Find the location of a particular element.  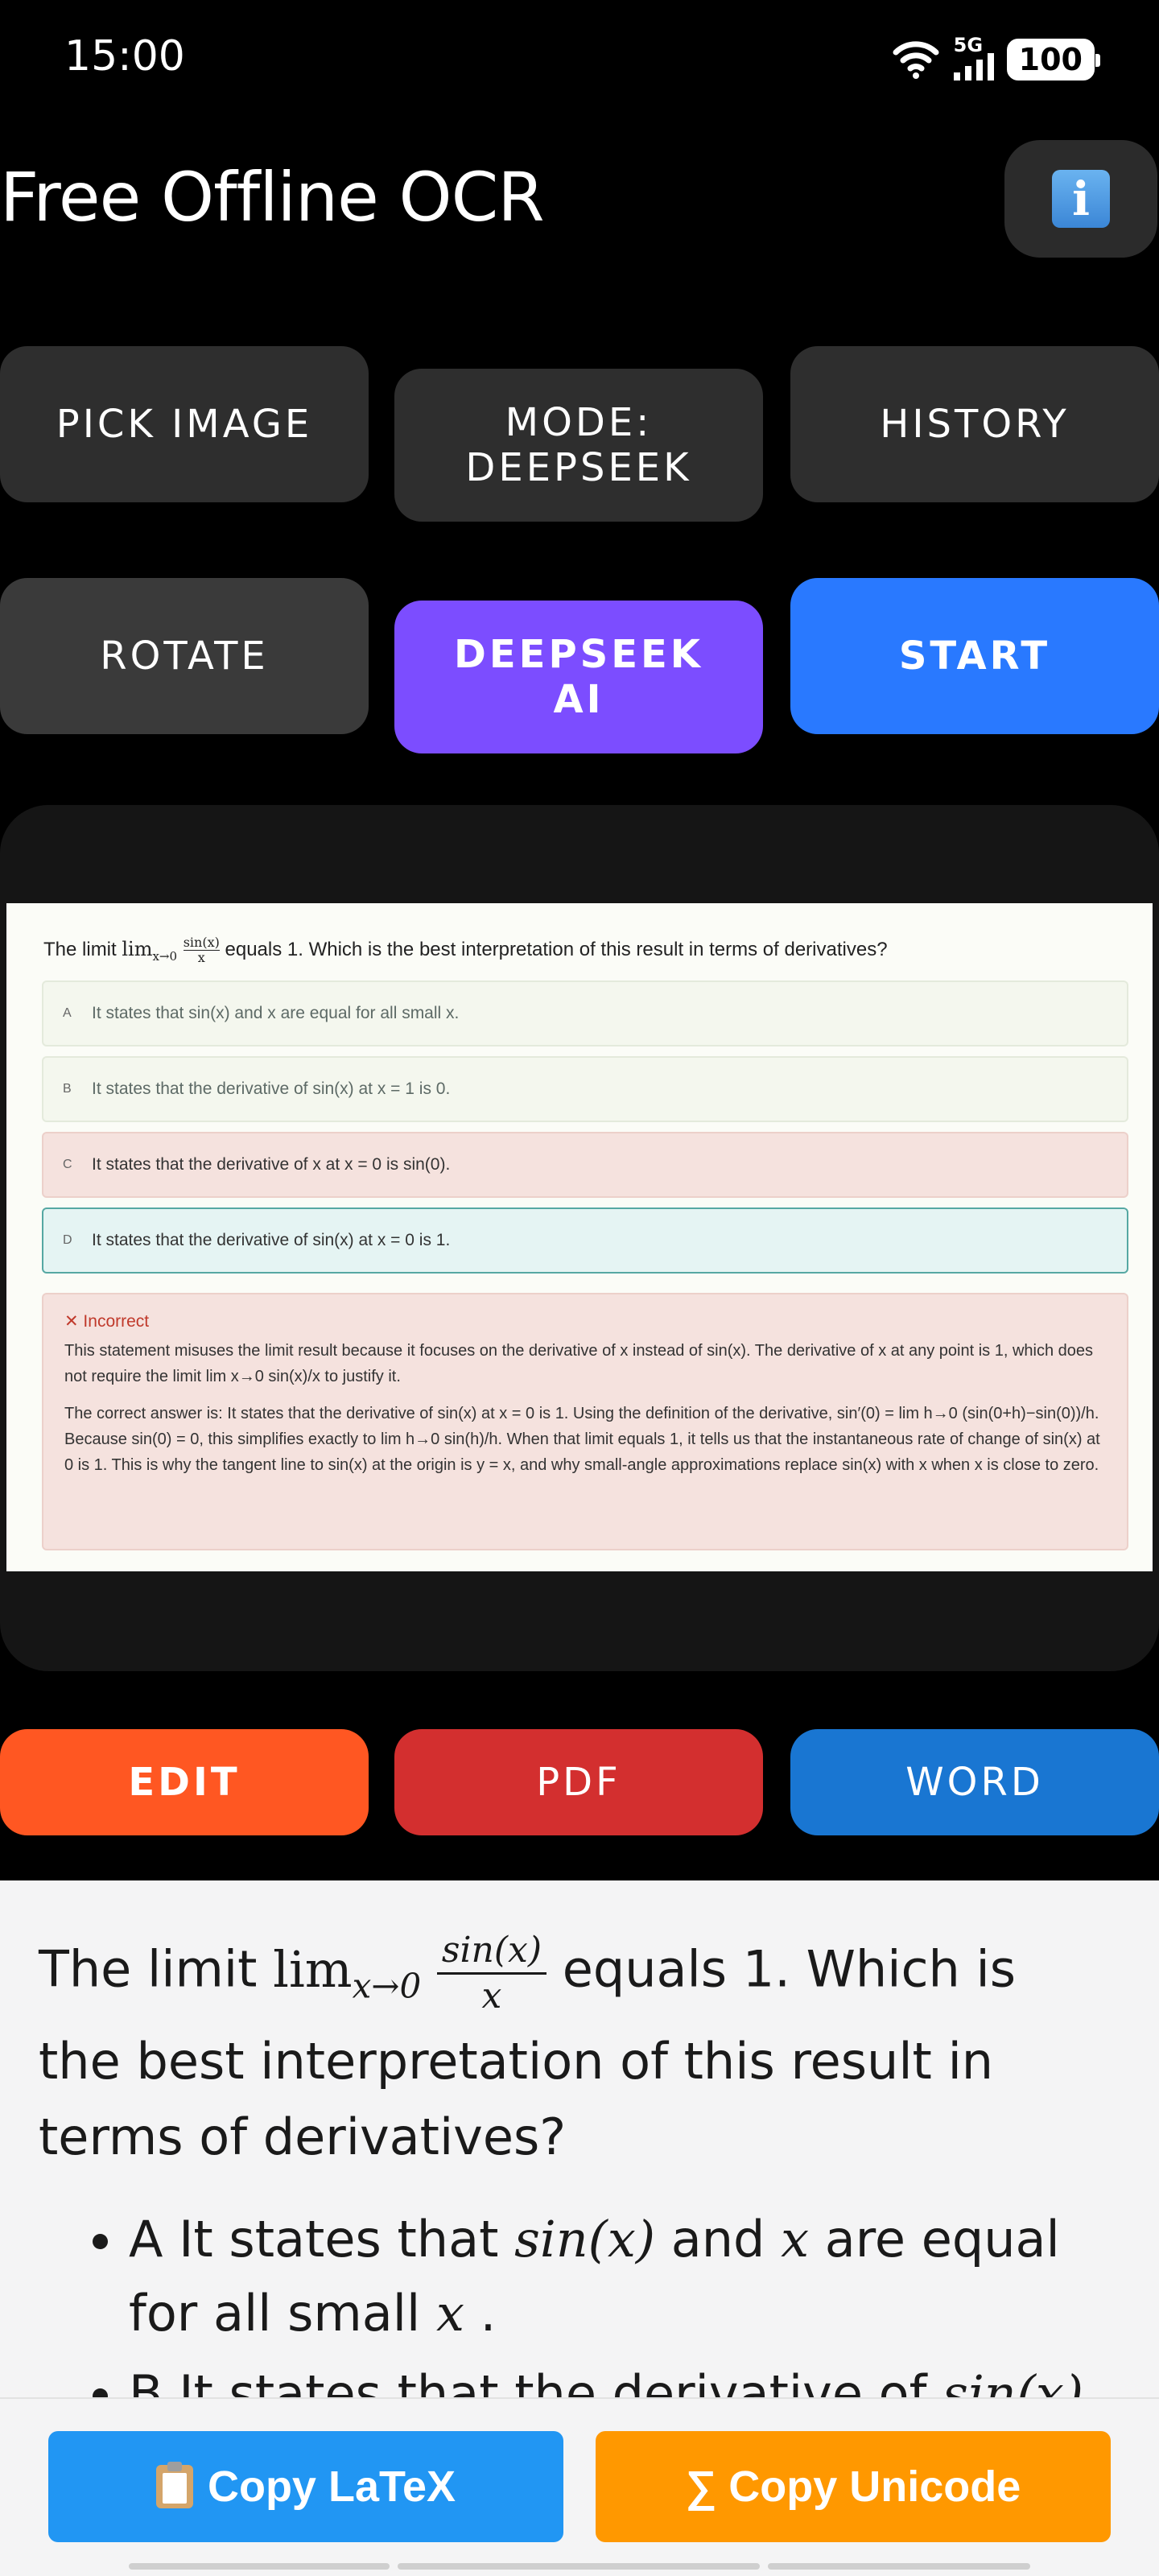

preview-frac-den: x is located at coordinates (201, 957).